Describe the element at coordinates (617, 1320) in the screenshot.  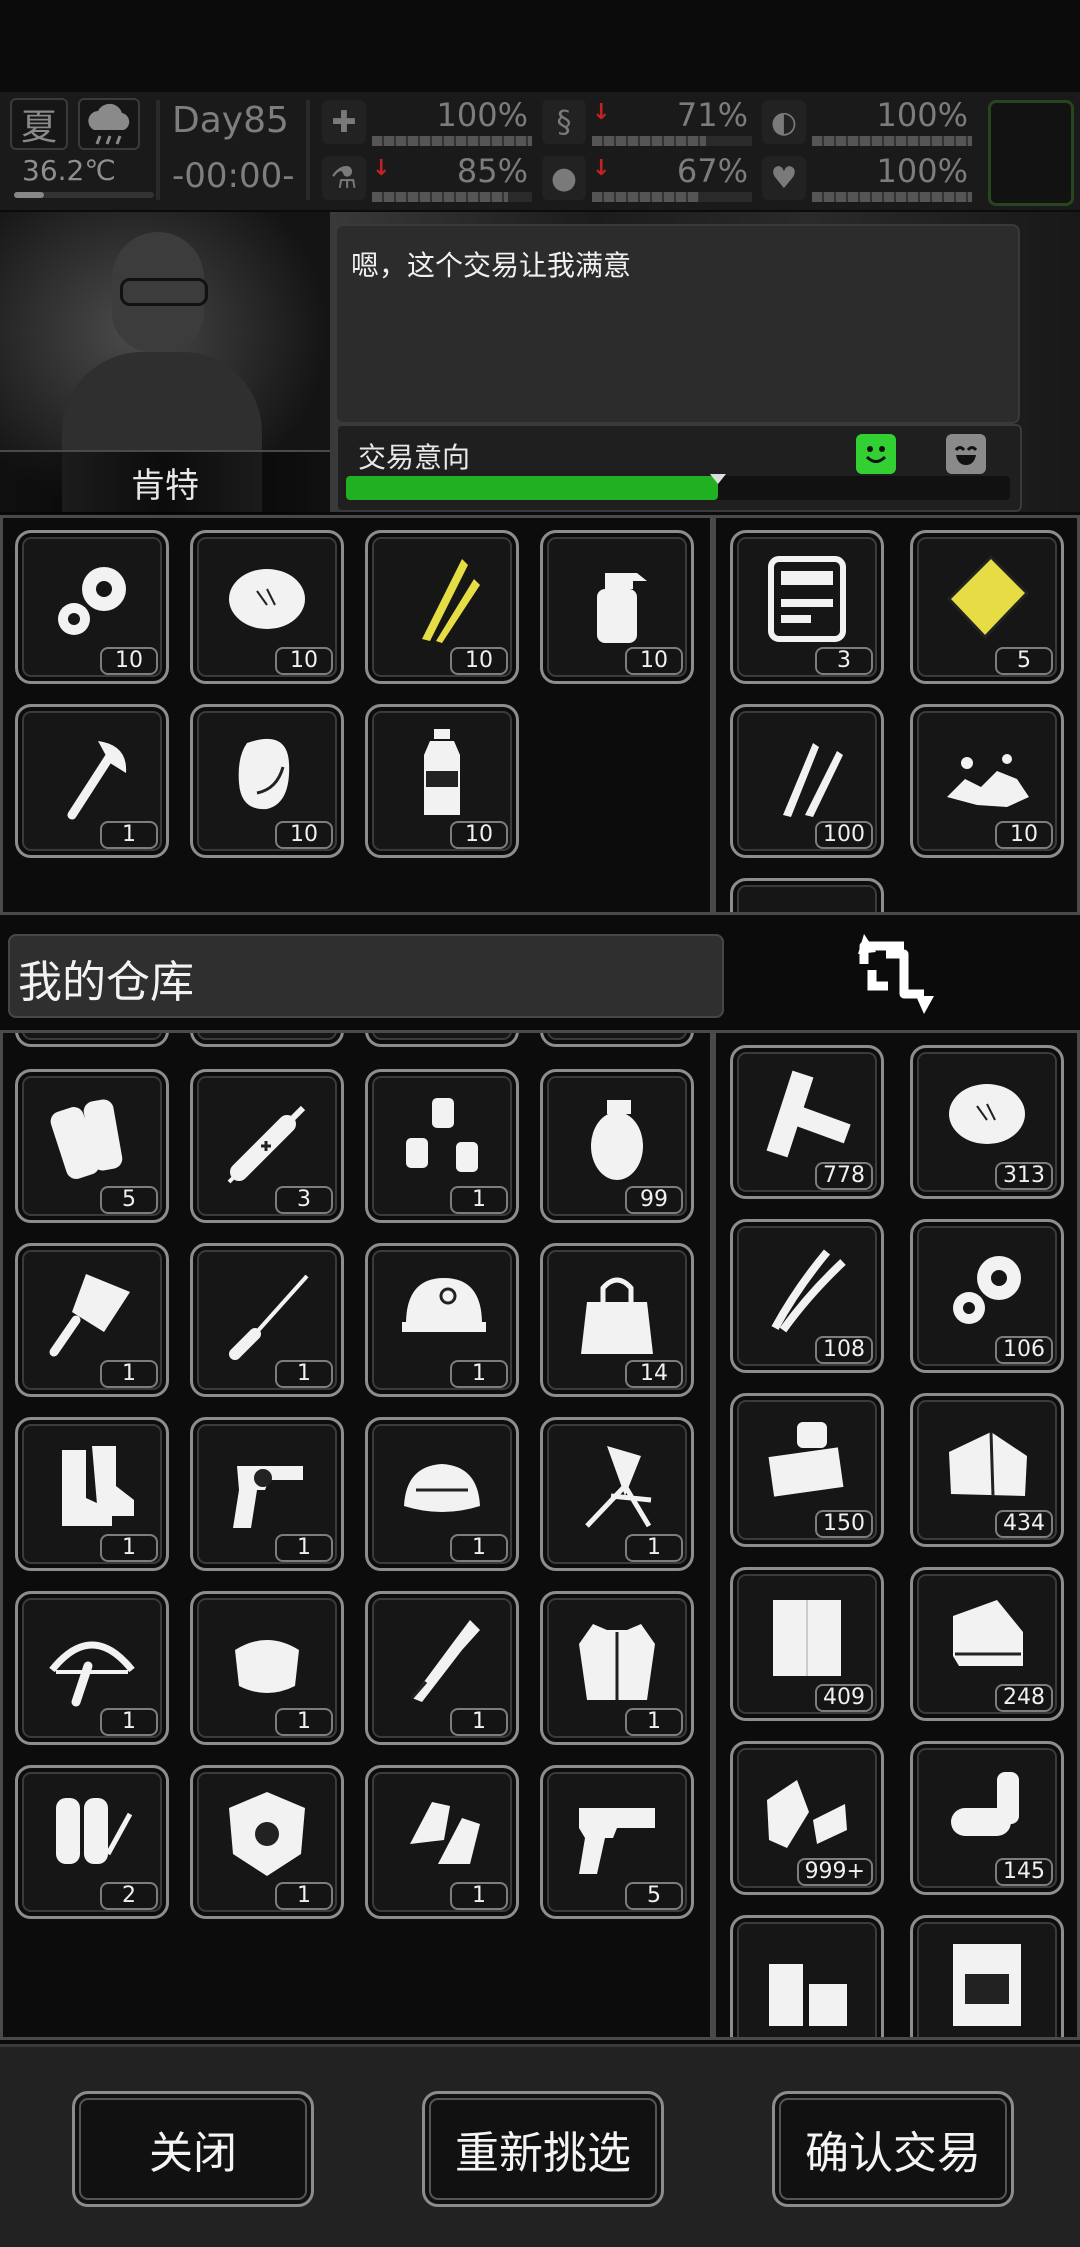
I see `item-slot: 14` at that location.